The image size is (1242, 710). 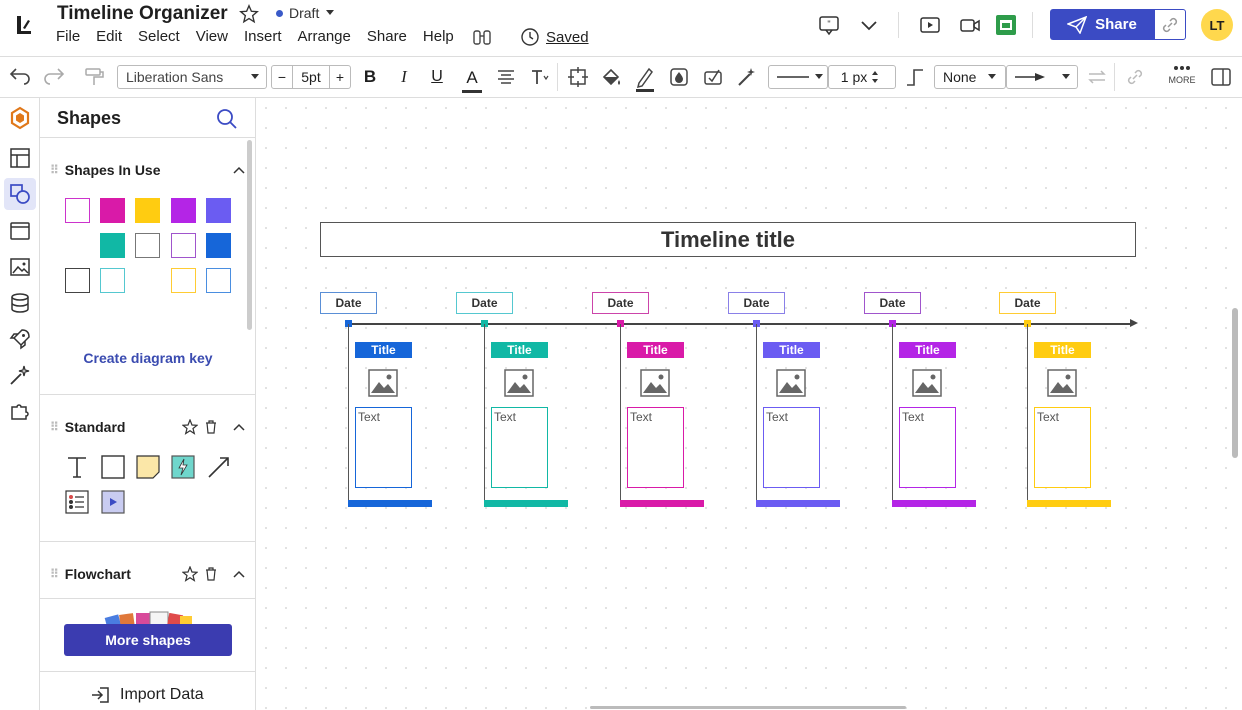 What do you see at coordinates (148, 170) in the screenshot?
I see `shapes-in-use-header: ⠿ Shapes In Use` at bounding box center [148, 170].